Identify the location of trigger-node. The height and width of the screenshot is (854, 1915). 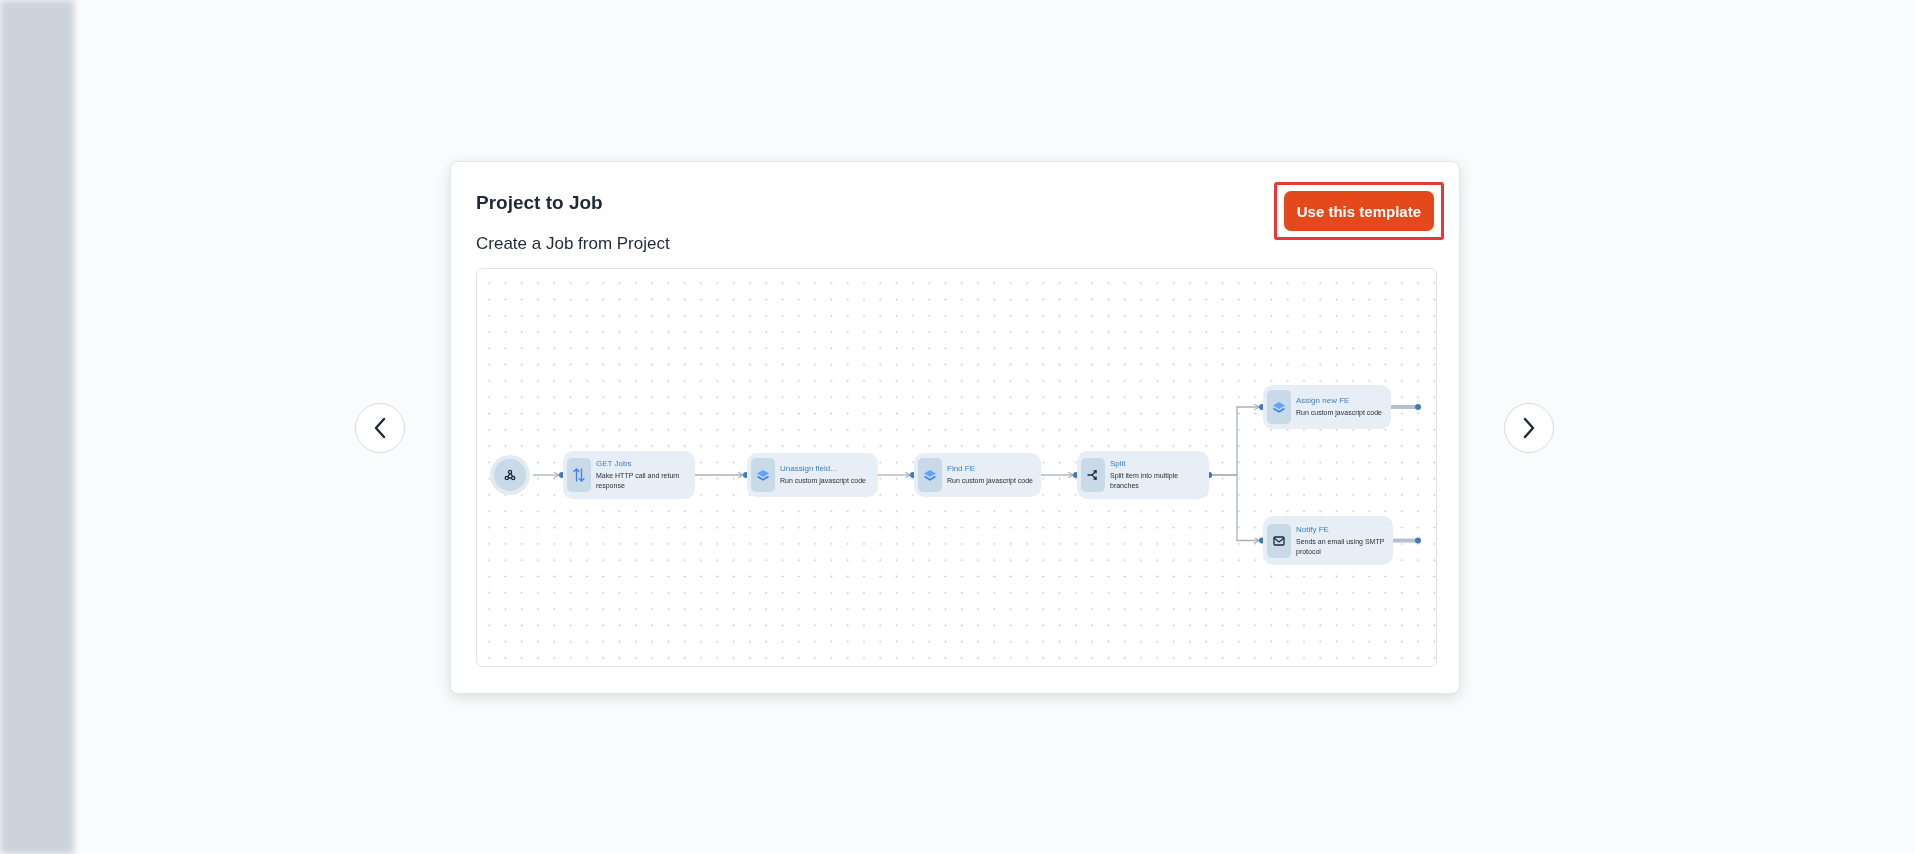
(510, 475).